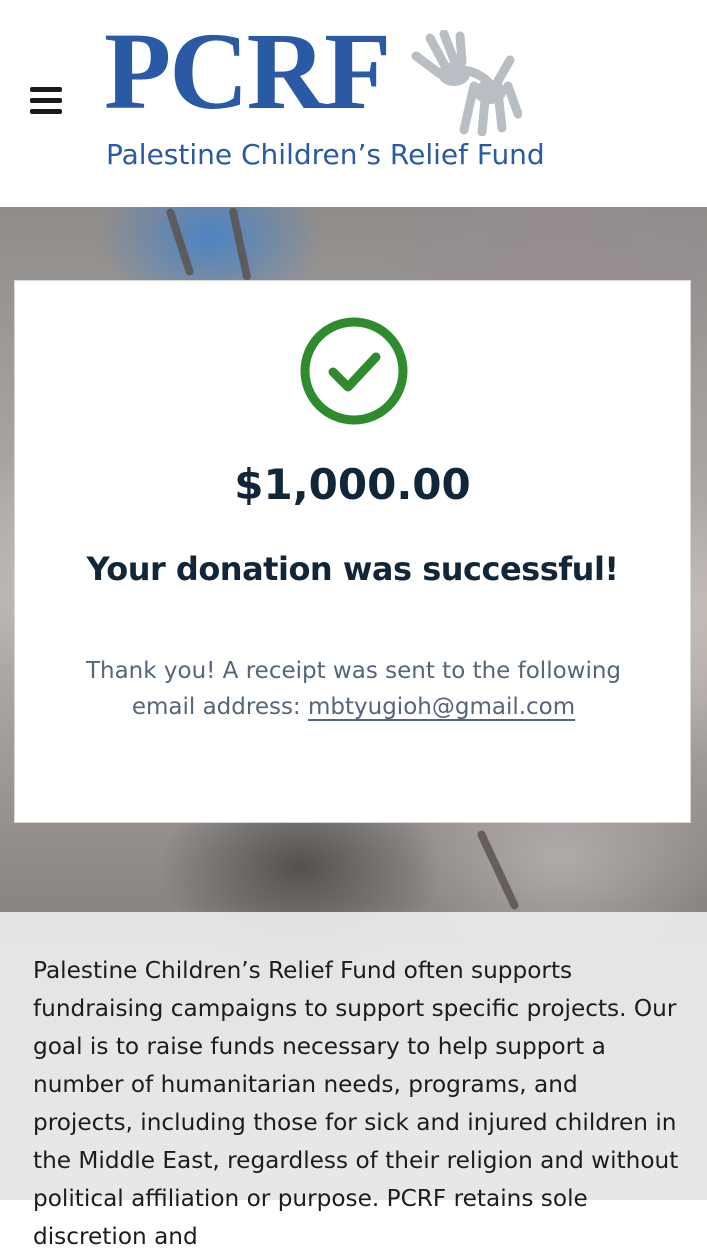 The width and height of the screenshot is (707, 1256). I want to click on hands-icon, so click(466, 83).